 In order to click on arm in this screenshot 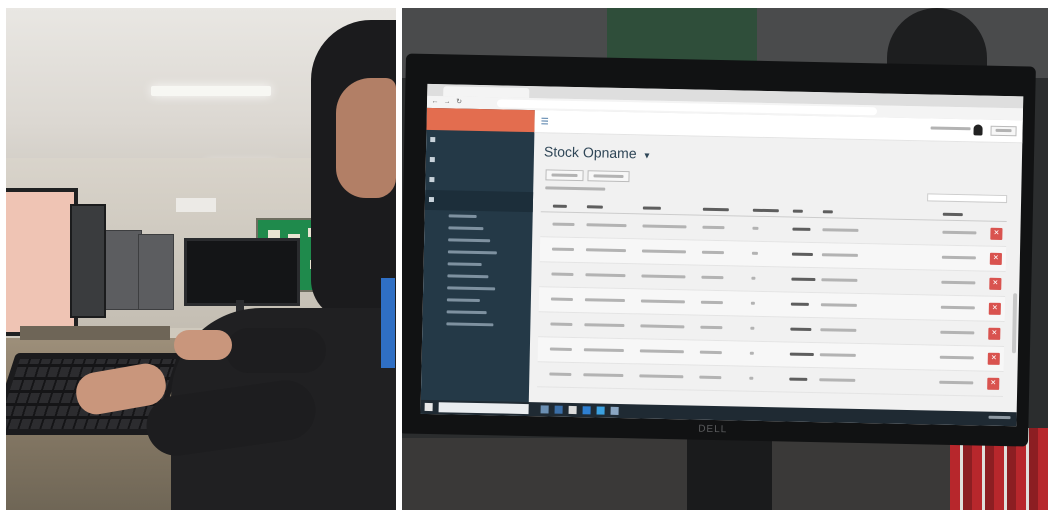, I will do `click(276, 350)`.